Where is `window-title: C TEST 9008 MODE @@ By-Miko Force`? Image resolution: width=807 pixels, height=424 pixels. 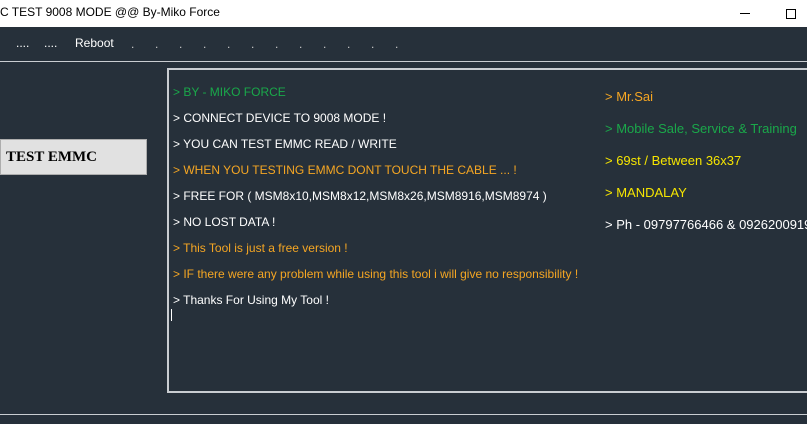 window-title: C TEST 9008 MODE @@ By-Miko Force is located at coordinates (110, 12).